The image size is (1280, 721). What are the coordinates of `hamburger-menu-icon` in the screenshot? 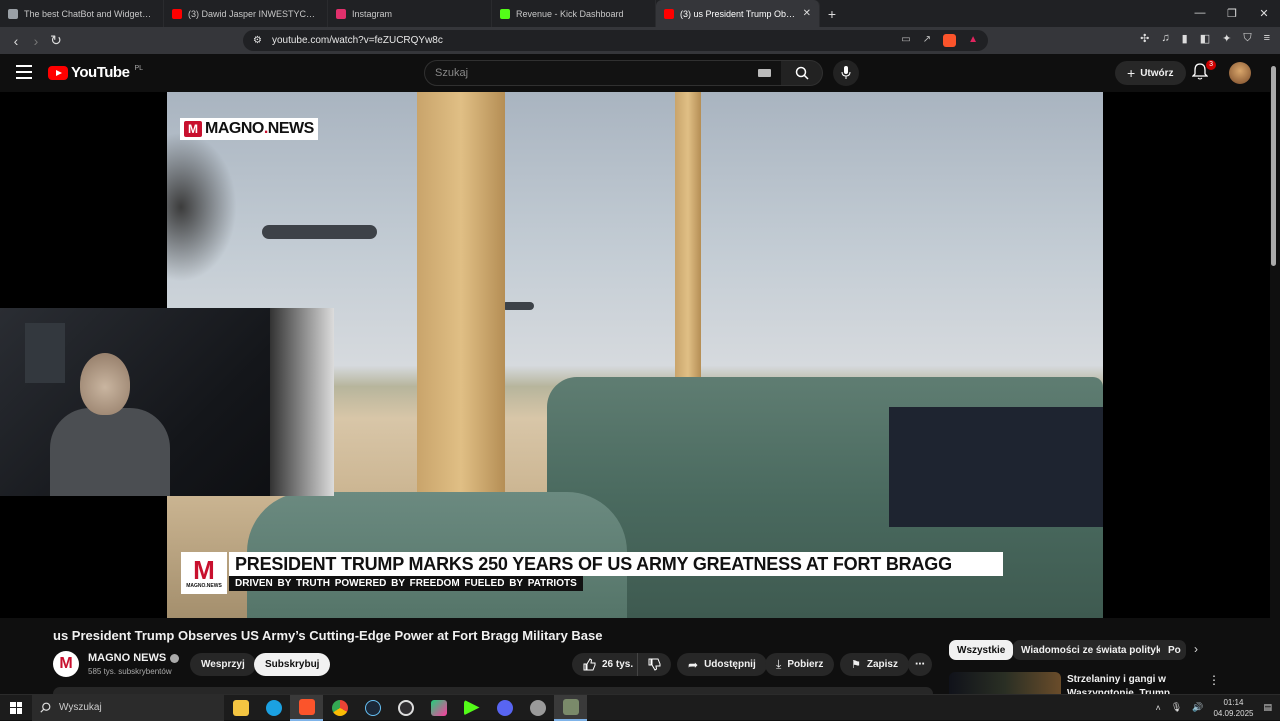 It's located at (24, 72).